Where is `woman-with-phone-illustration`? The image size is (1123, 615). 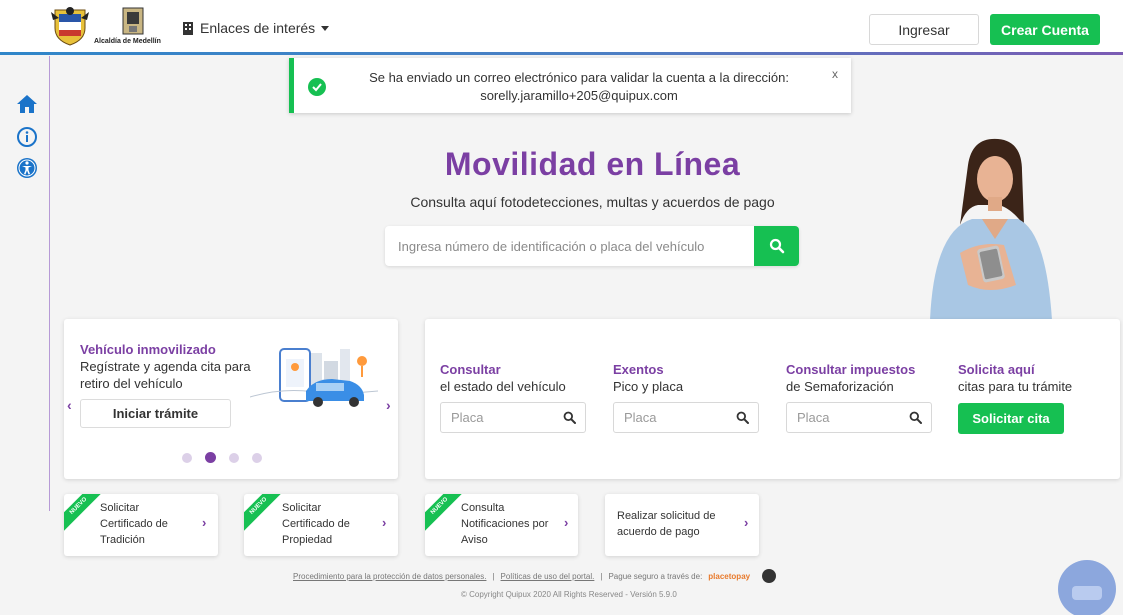
woman-with-phone-illustration is located at coordinates (991, 229).